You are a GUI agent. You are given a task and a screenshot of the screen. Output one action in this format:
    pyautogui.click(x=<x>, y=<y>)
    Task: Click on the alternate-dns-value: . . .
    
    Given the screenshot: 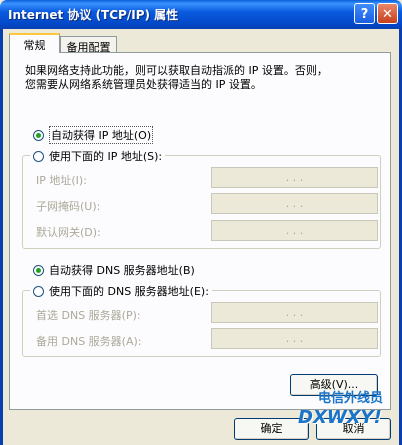 What is the action you would take?
    pyautogui.click(x=294, y=338)
    